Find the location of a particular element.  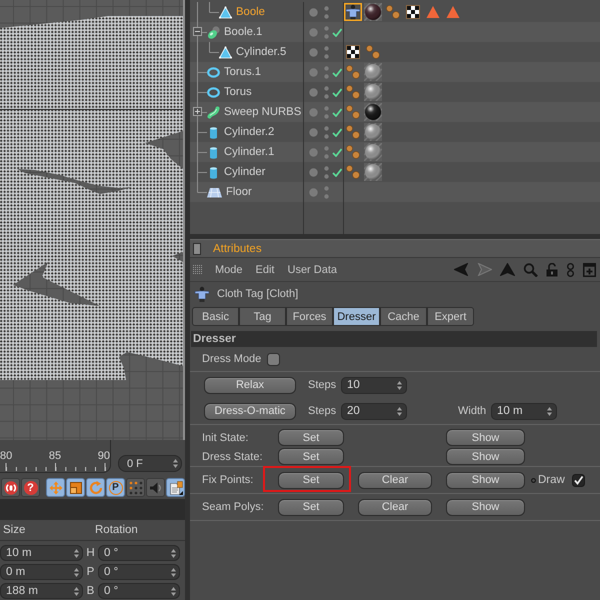

search-icon is located at coordinates (530, 269).